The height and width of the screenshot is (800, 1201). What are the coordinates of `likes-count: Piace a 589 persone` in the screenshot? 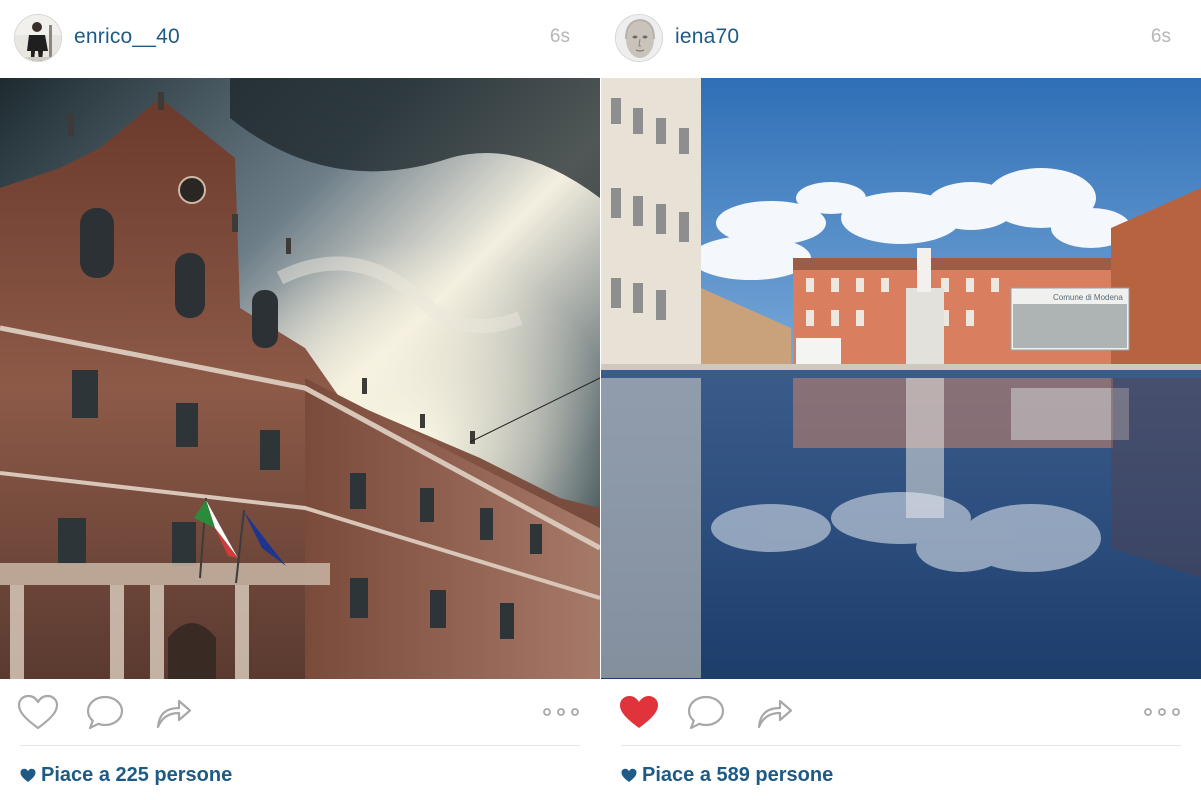 It's located at (727, 775).